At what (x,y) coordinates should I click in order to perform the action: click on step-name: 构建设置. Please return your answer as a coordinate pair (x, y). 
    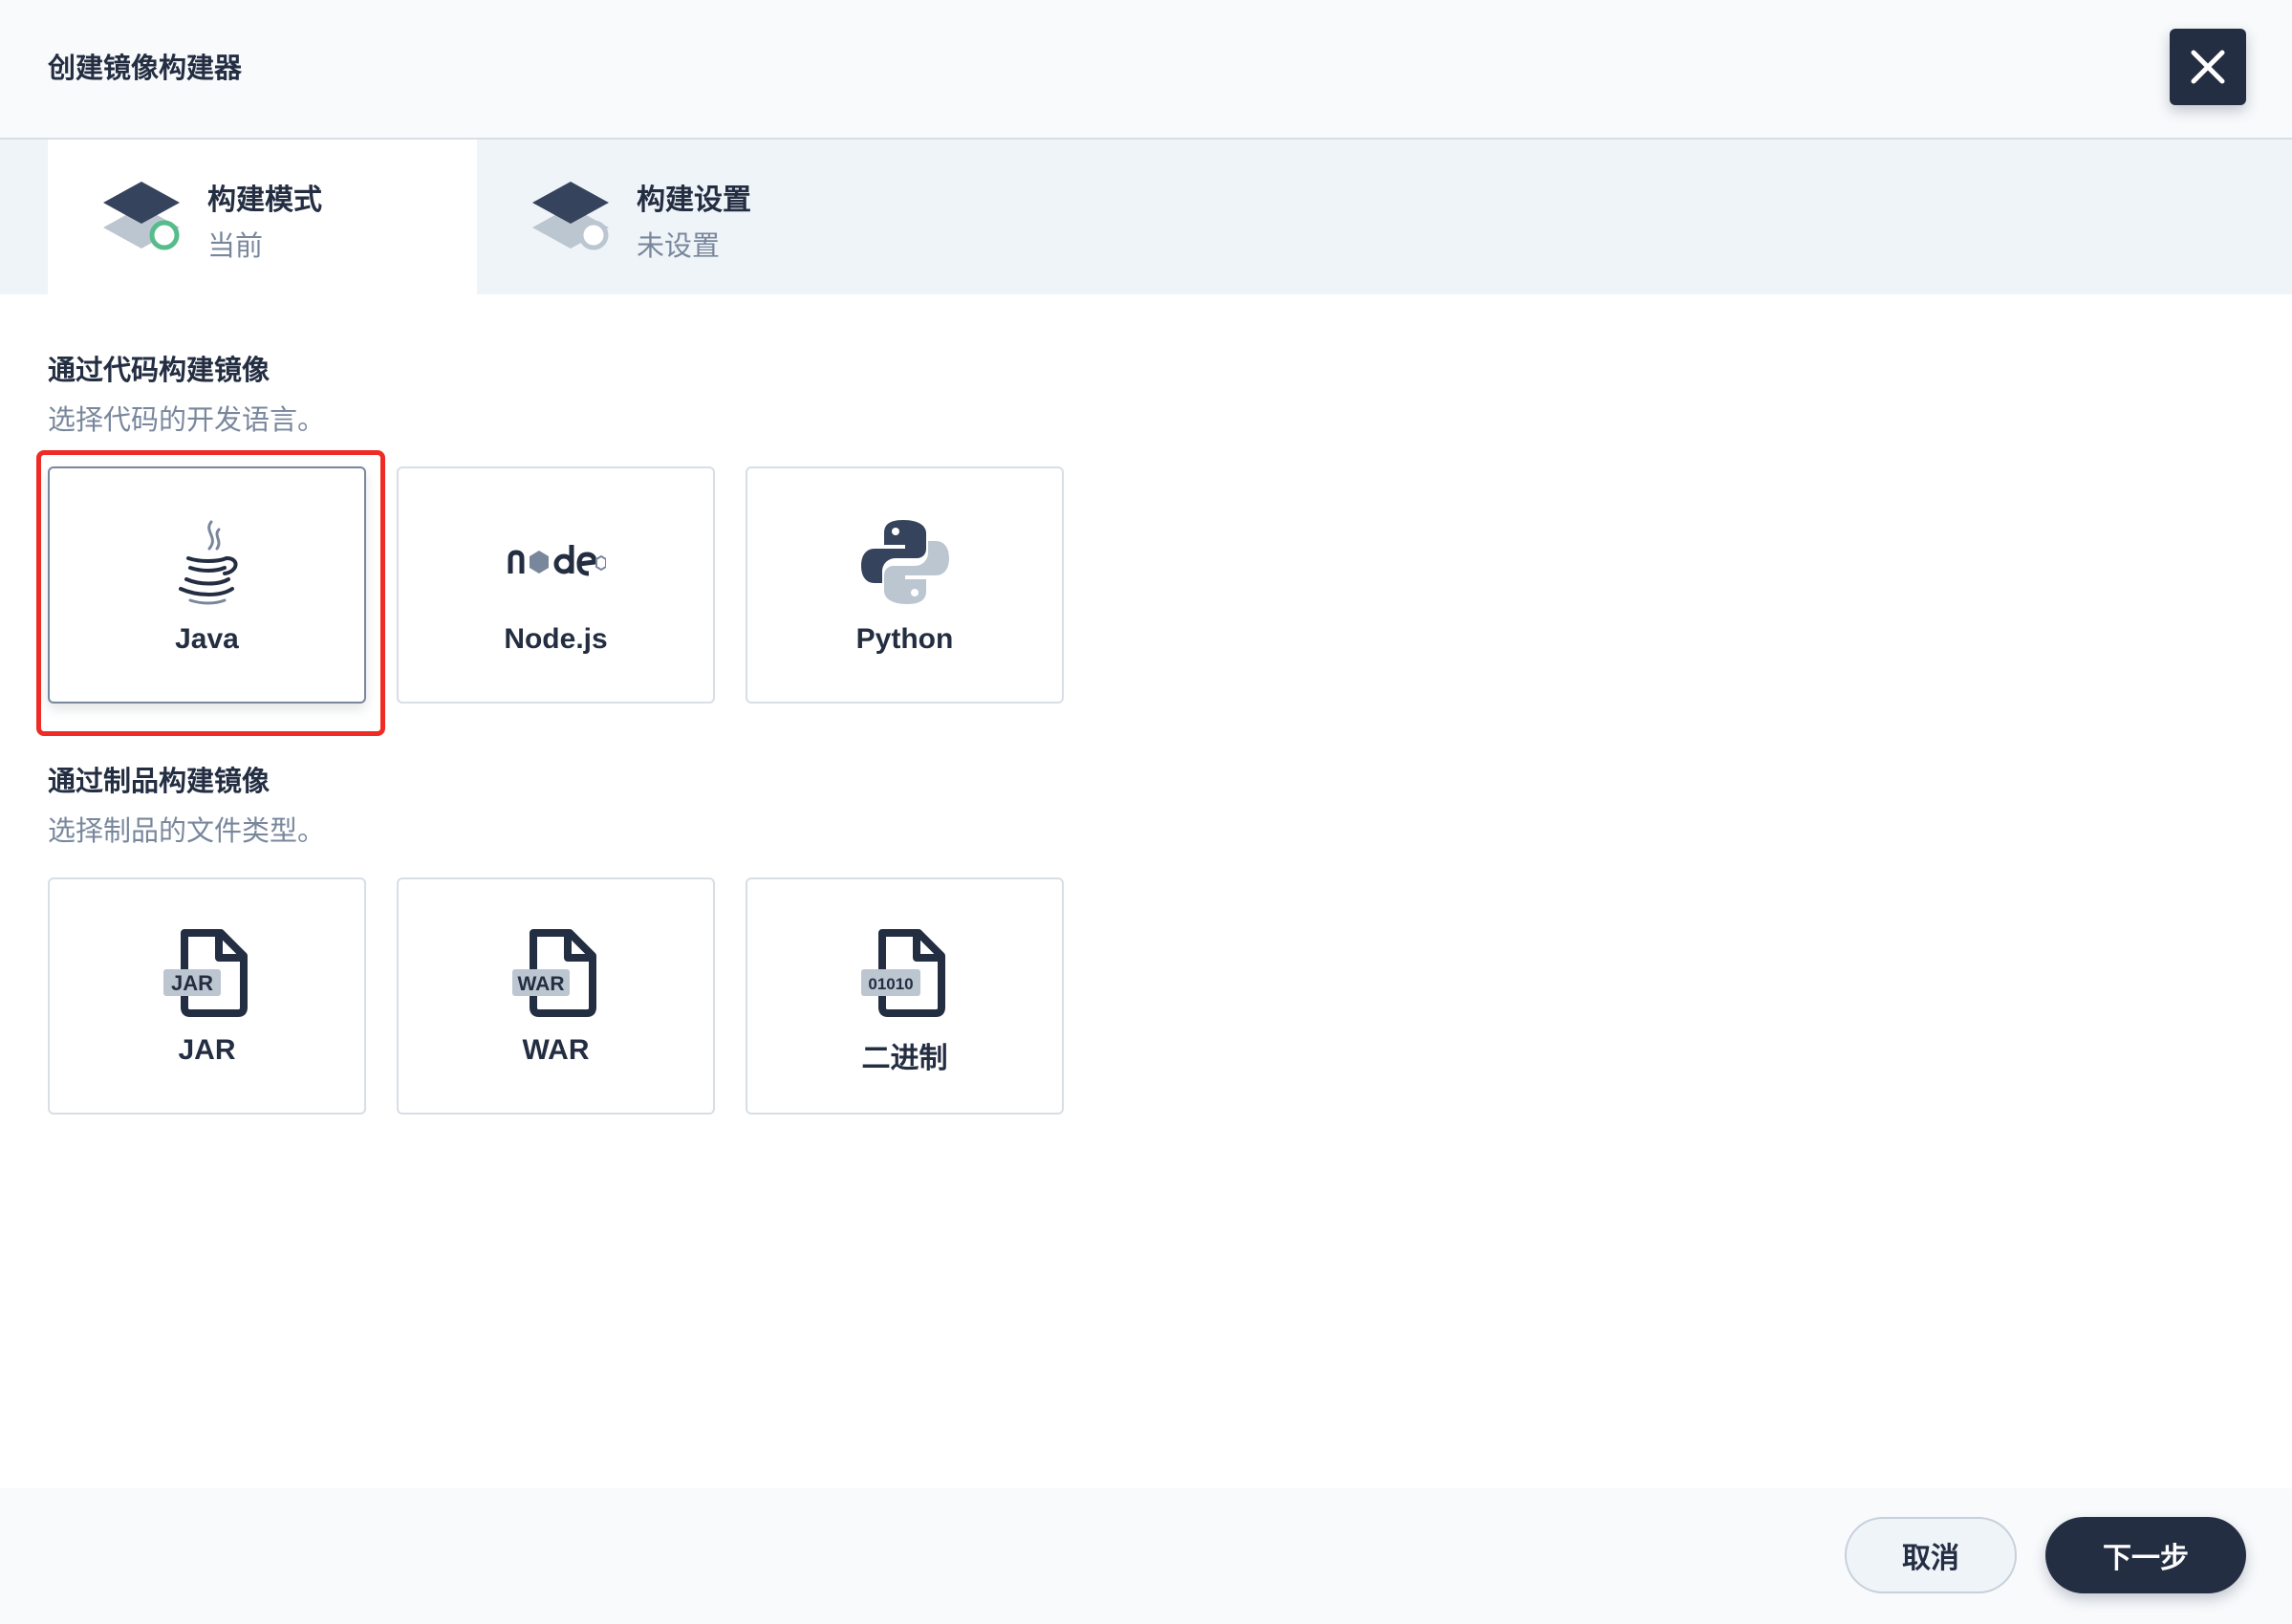
    Looking at the image, I should click on (694, 200).